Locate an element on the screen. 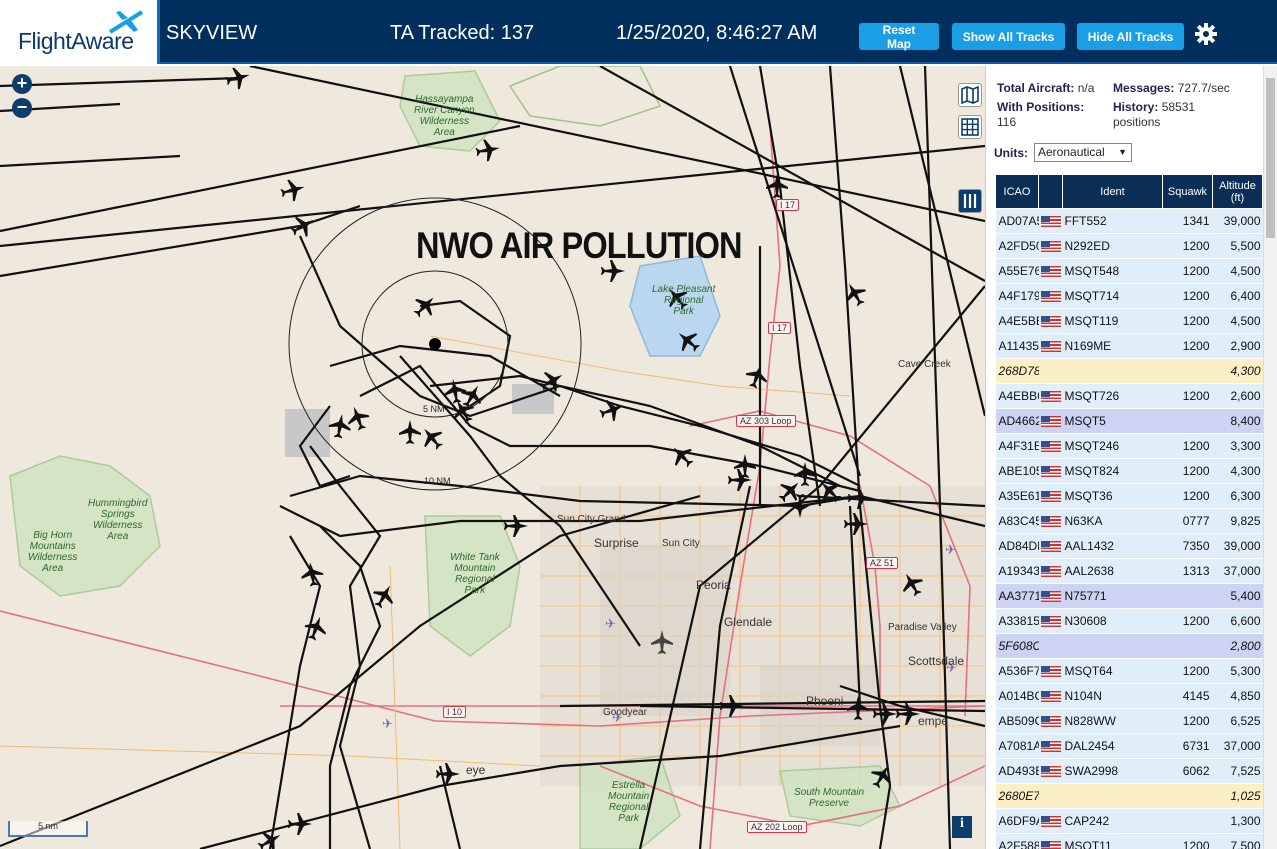 This screenshot has height=849, width=1277. city-label: Phoeni is located at coordinates (825, 701).